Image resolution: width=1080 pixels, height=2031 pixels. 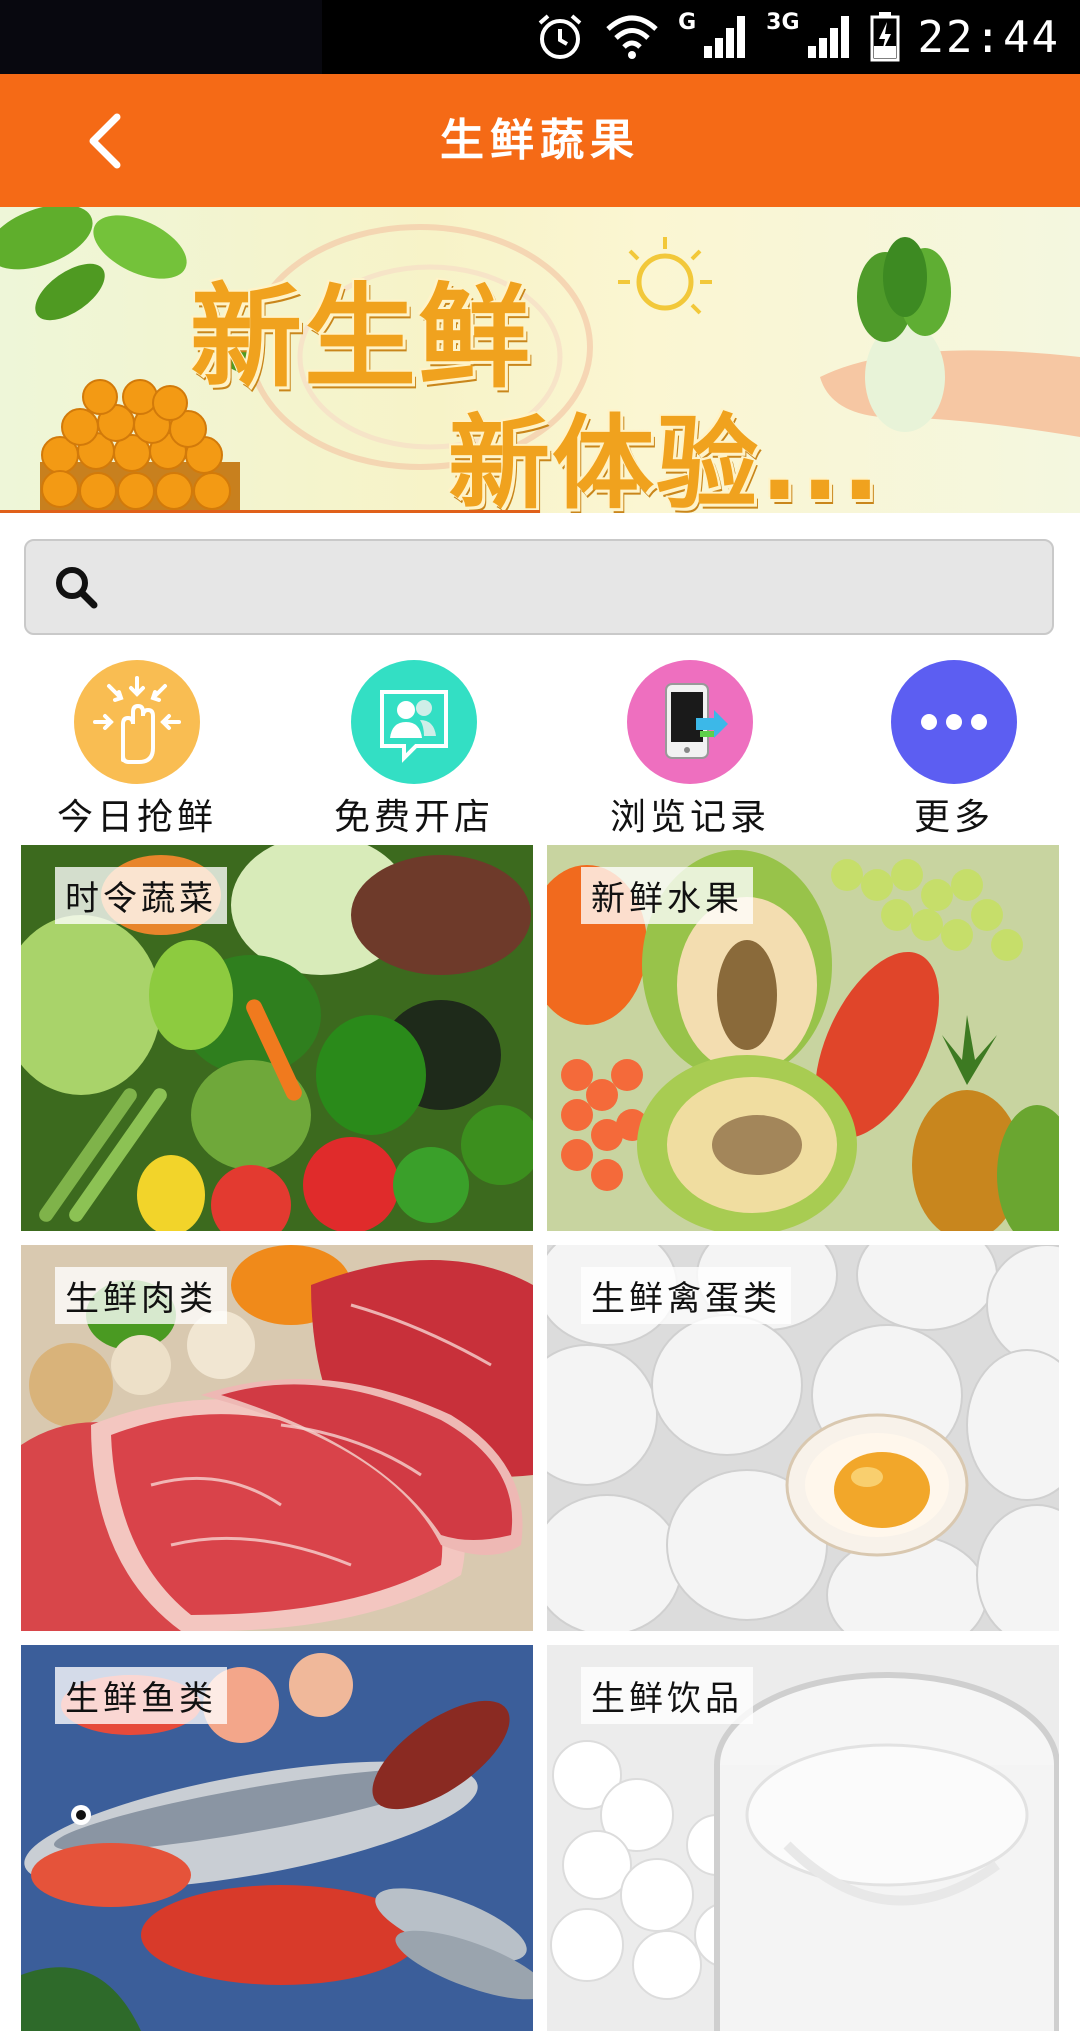 What do you see at coordinates (136, 817) in the screenshot?
I see `quick-action-label: 今日抢鲜` at bounding box center [136, 817].